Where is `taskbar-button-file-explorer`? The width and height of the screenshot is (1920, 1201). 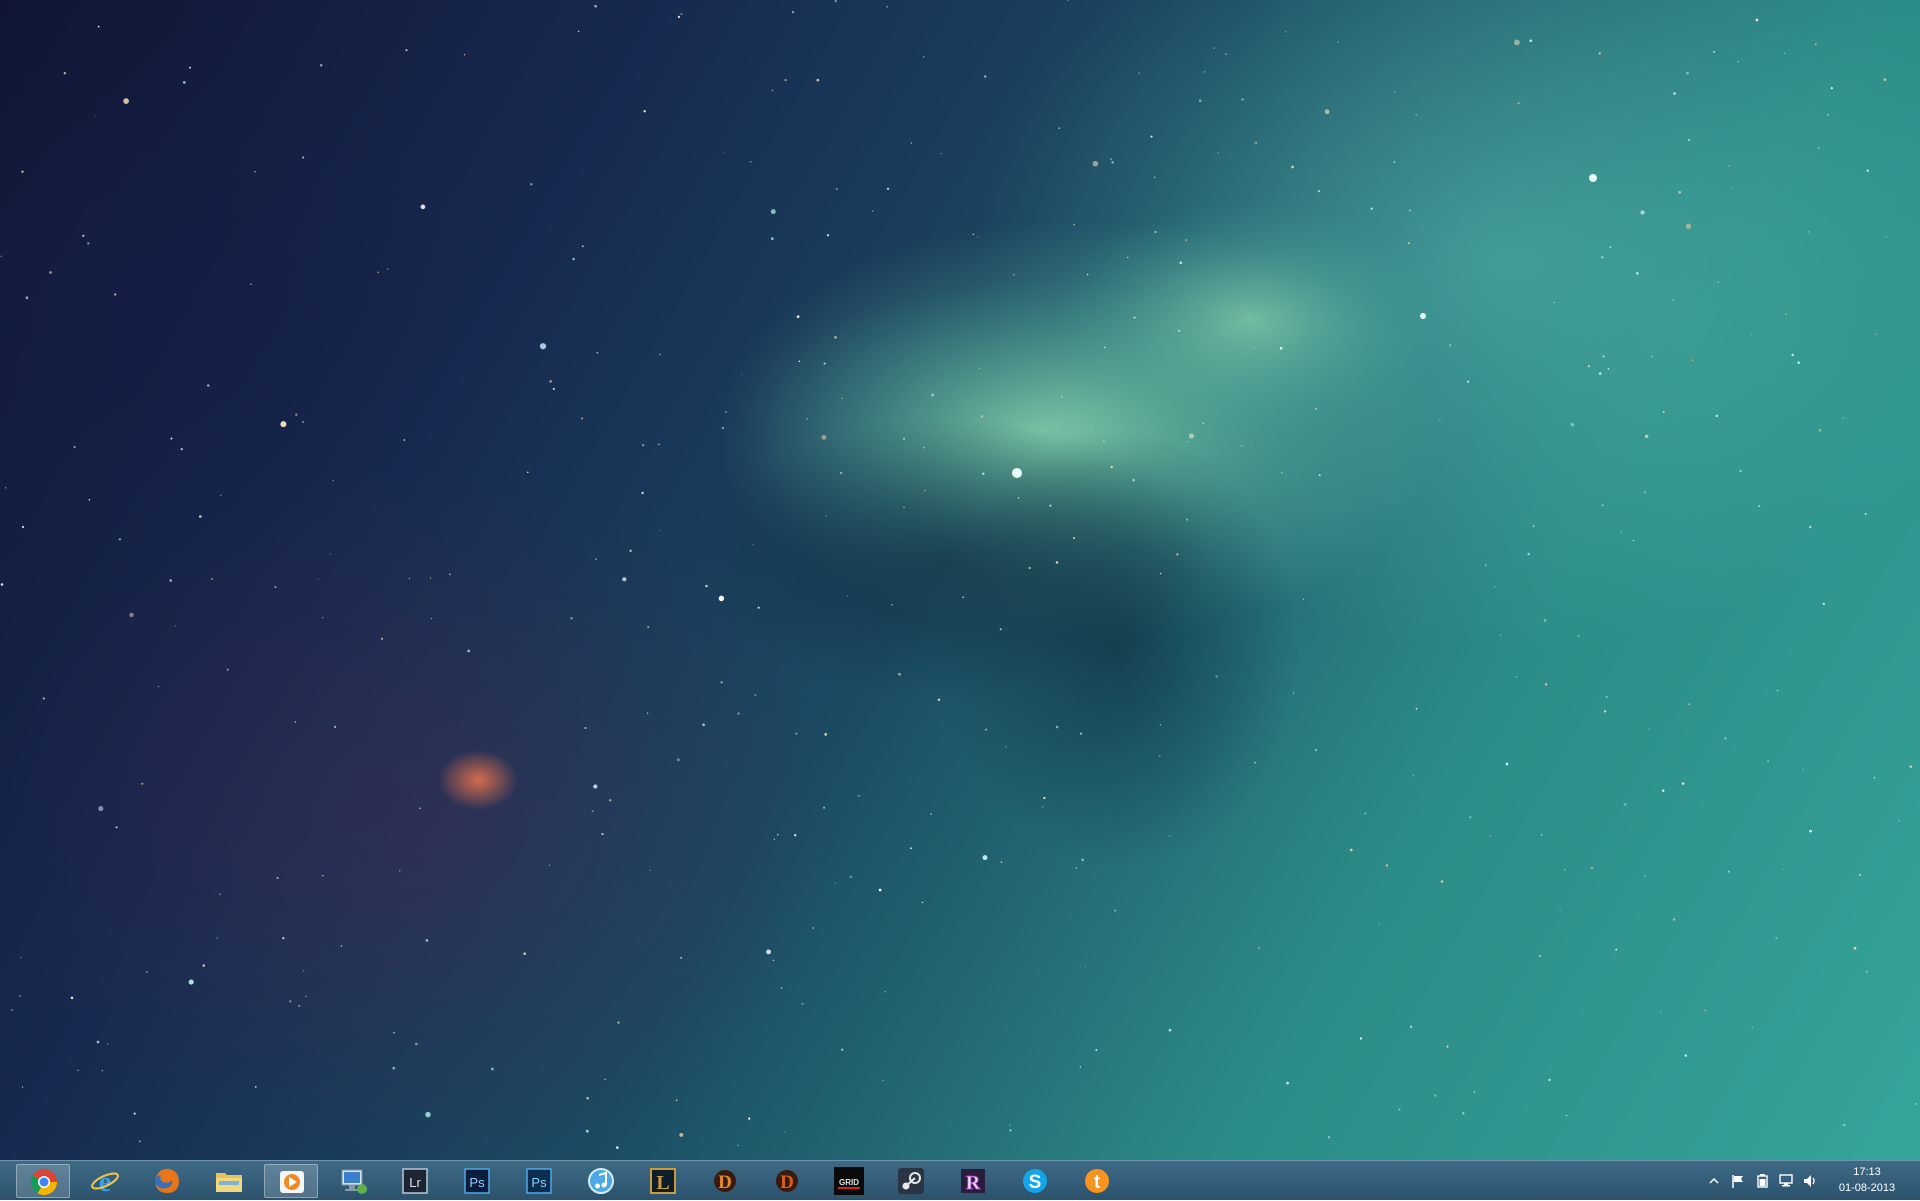 taskbar-button-file-explorer is located at coordinates (229, 1181).